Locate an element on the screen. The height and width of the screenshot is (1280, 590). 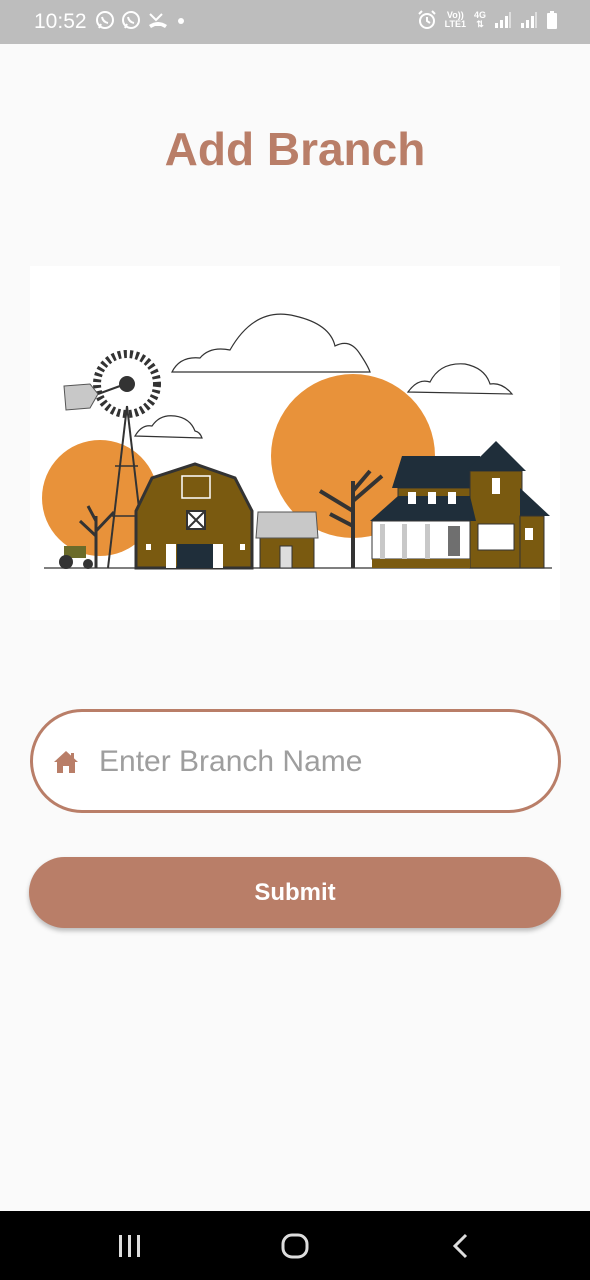
data-arrows-icon: ⇅ is located at coordinates (480, 24).